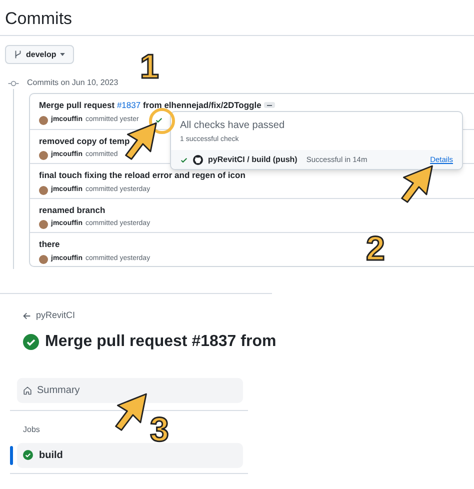  What do you see at coordinates (158, 120) in the screenshot?
I see `checks-passed-icon` at bounding box center [158, 120].